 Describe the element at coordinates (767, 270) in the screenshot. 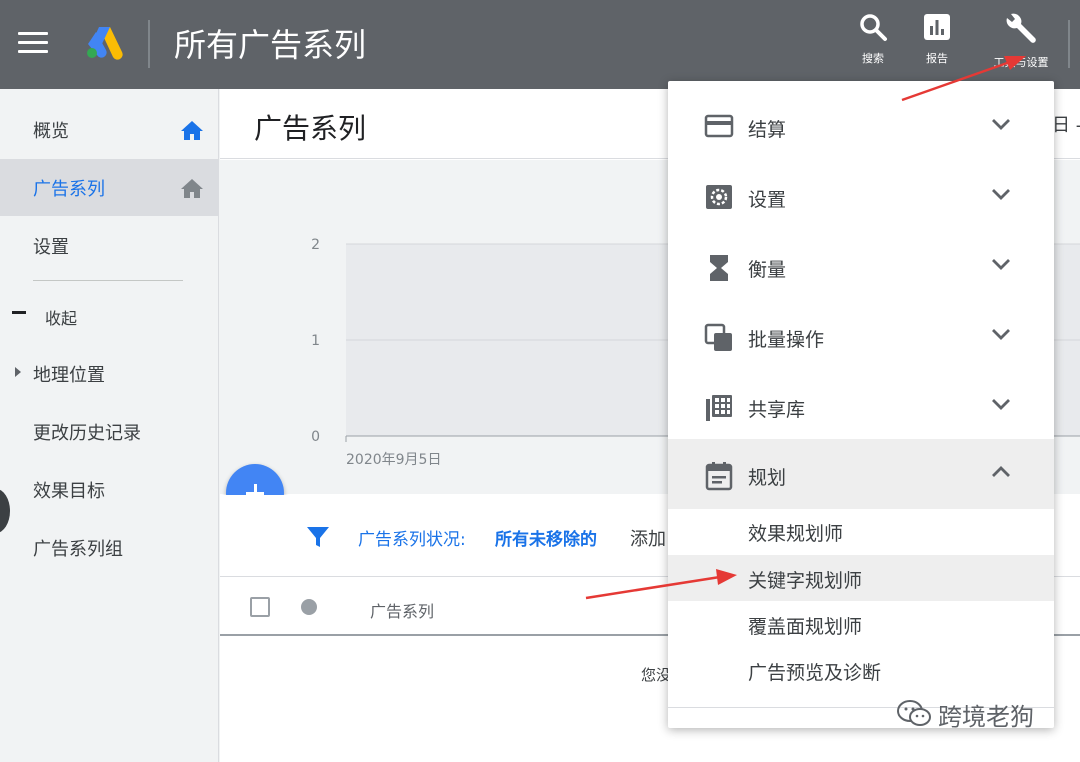

I see `menu-item-label: 衡量` at that location.